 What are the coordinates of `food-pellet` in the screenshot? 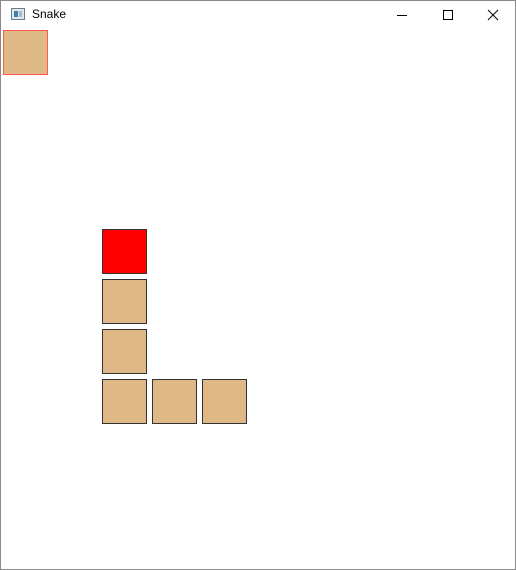 It's located at (25, 52).